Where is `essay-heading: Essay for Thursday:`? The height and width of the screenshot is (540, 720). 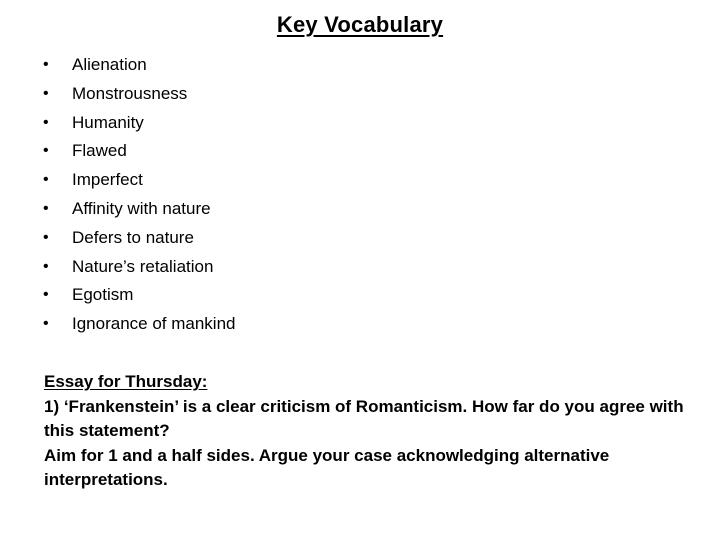
essay-heading: Essay for Thursday: is located at coordinates (126, 381).